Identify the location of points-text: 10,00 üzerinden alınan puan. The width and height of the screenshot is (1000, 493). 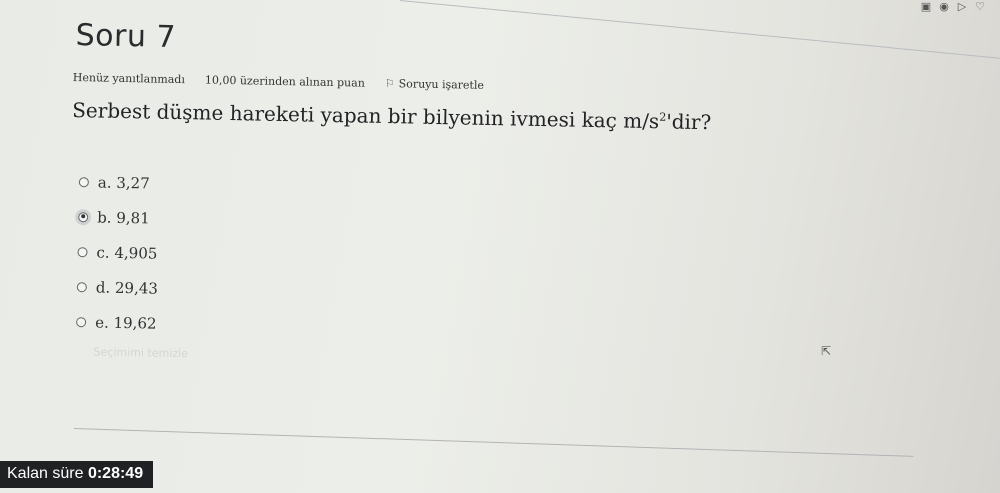
(284, 81).